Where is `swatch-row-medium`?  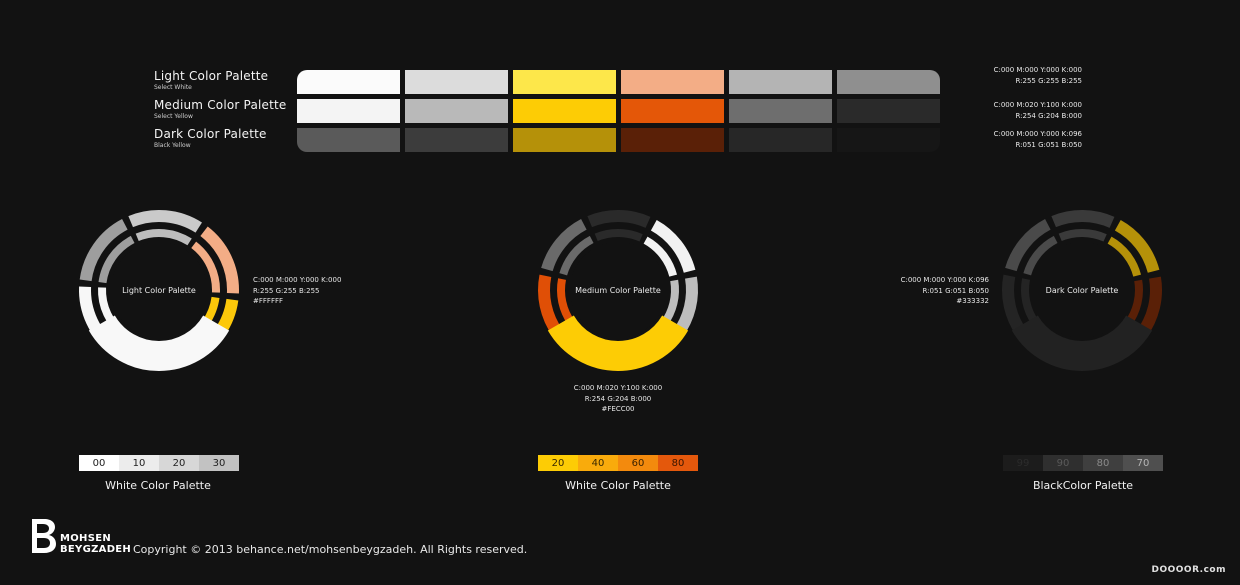 swatch-row-medium is located at coordinates (618, 111).